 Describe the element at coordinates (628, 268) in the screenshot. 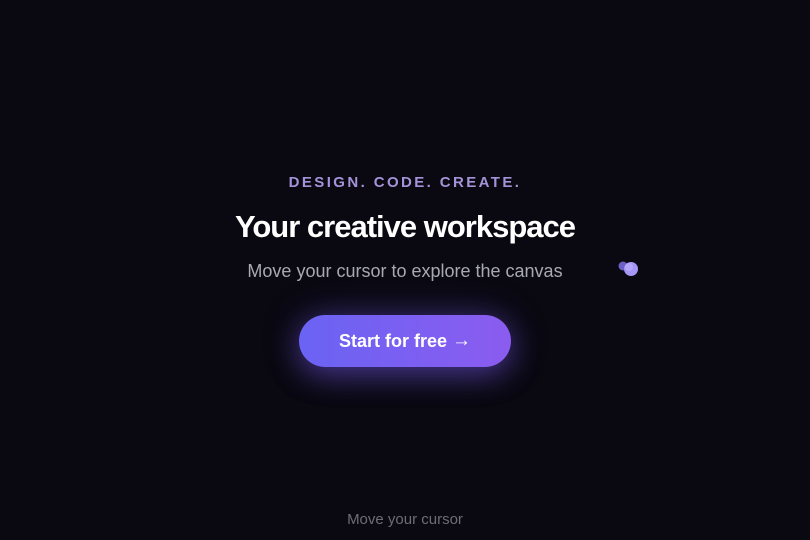

I see `cursor-trail-icon` at that location.